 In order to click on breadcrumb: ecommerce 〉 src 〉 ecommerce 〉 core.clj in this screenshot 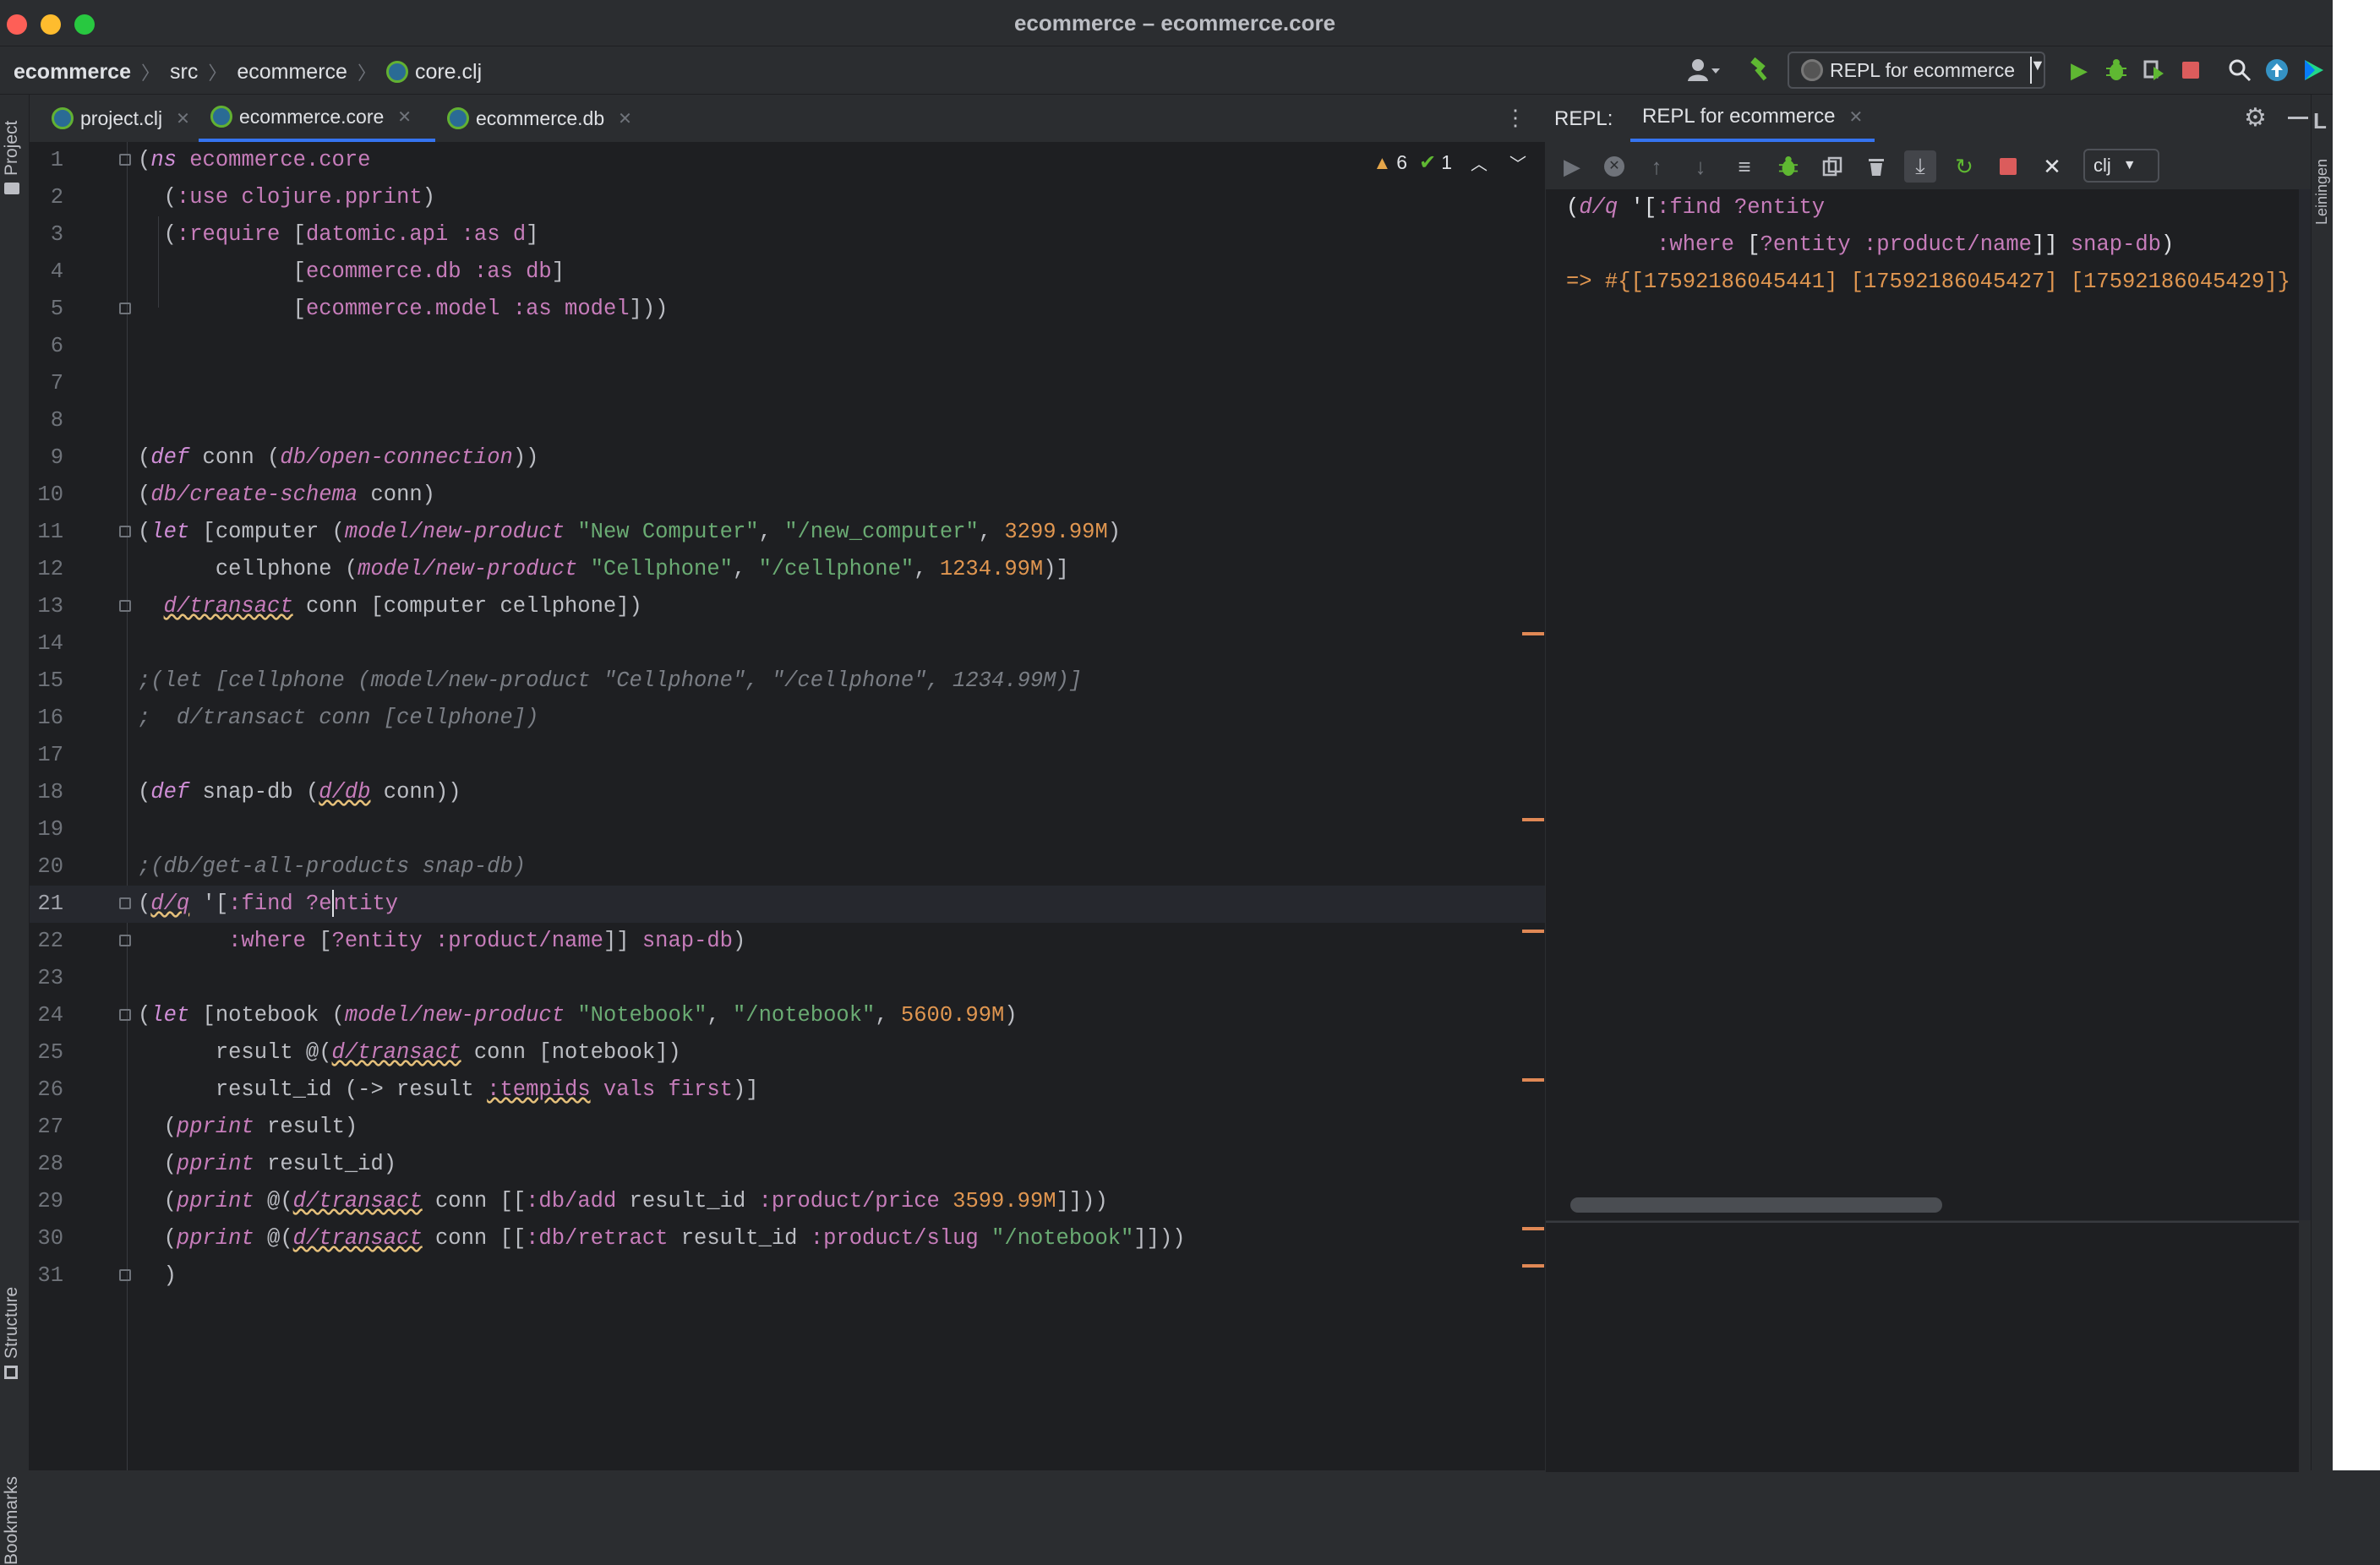, I will do `click(248, 71)`.